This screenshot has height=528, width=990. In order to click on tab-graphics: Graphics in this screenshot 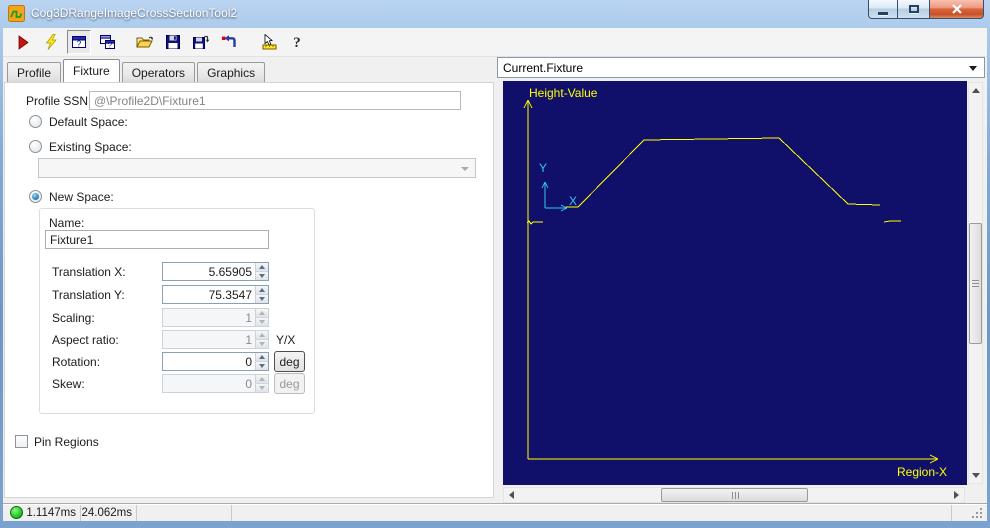, I will do `click(231, 72)`.